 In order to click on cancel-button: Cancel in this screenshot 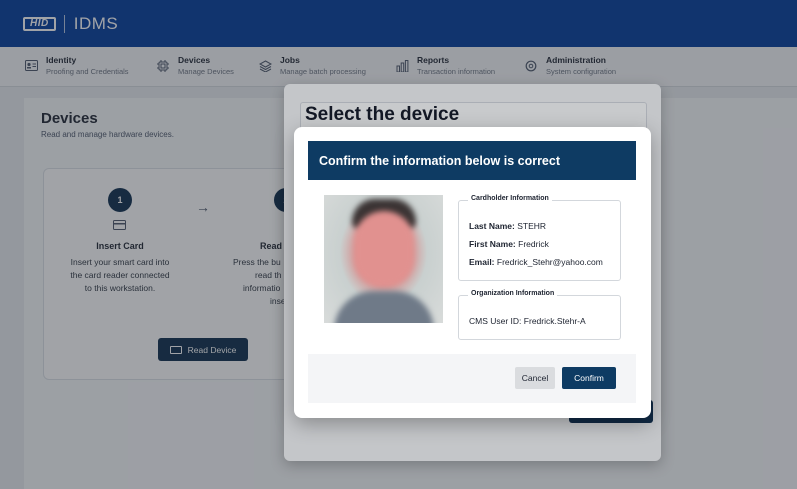, I will do `click(535, 378)`.